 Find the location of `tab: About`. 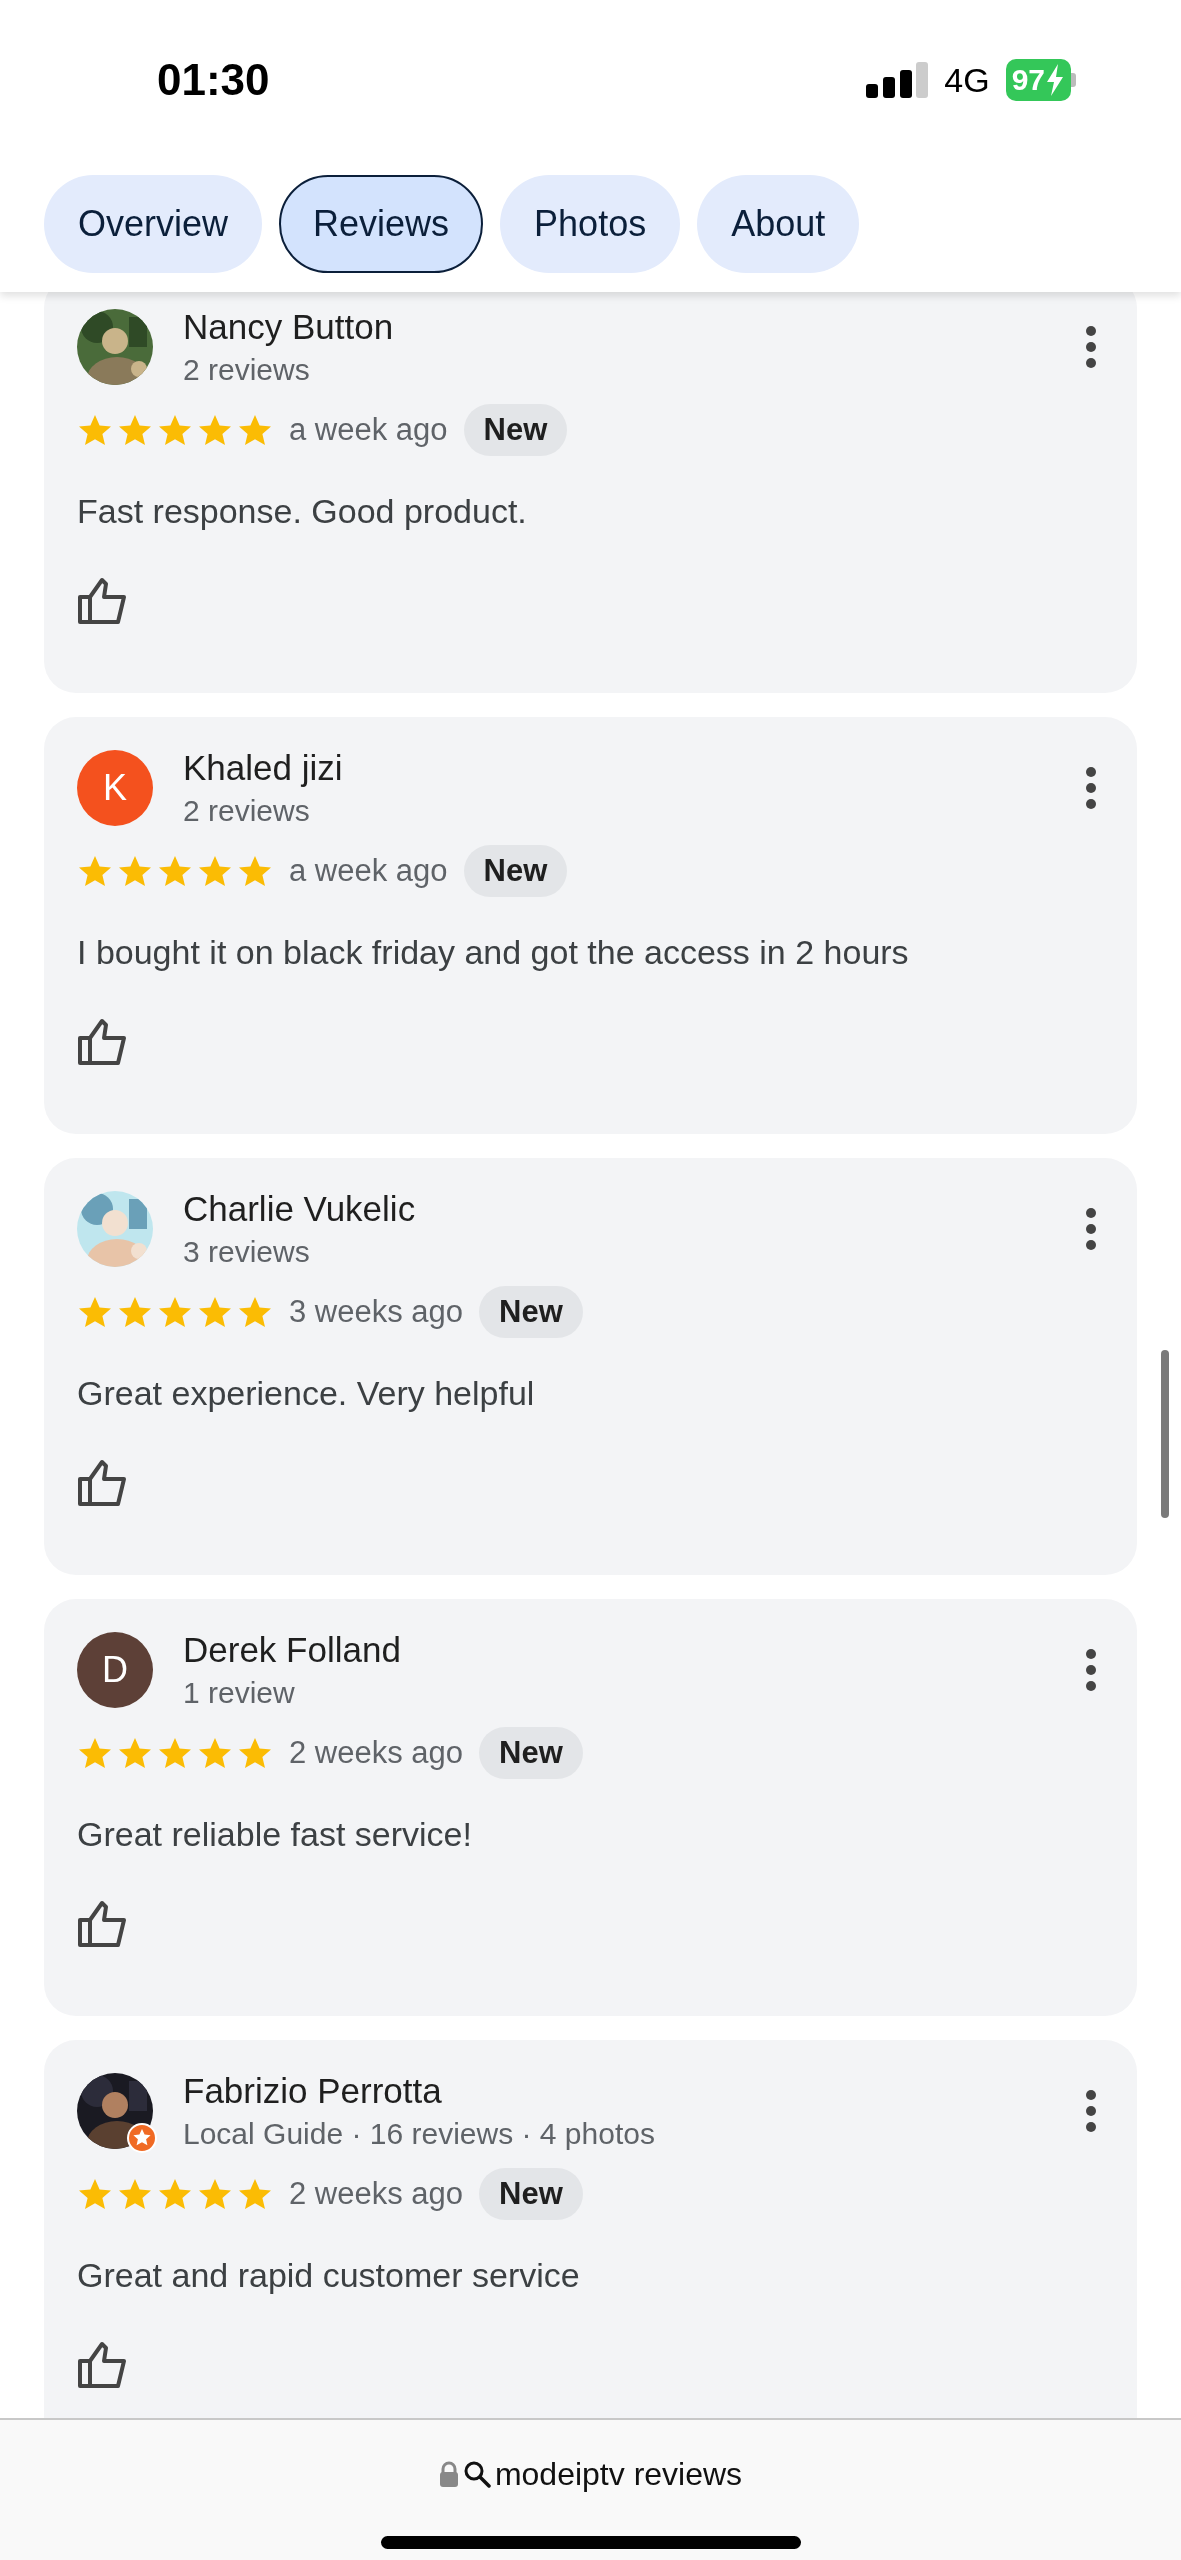

tab: About is located at coordinates (778, 224).